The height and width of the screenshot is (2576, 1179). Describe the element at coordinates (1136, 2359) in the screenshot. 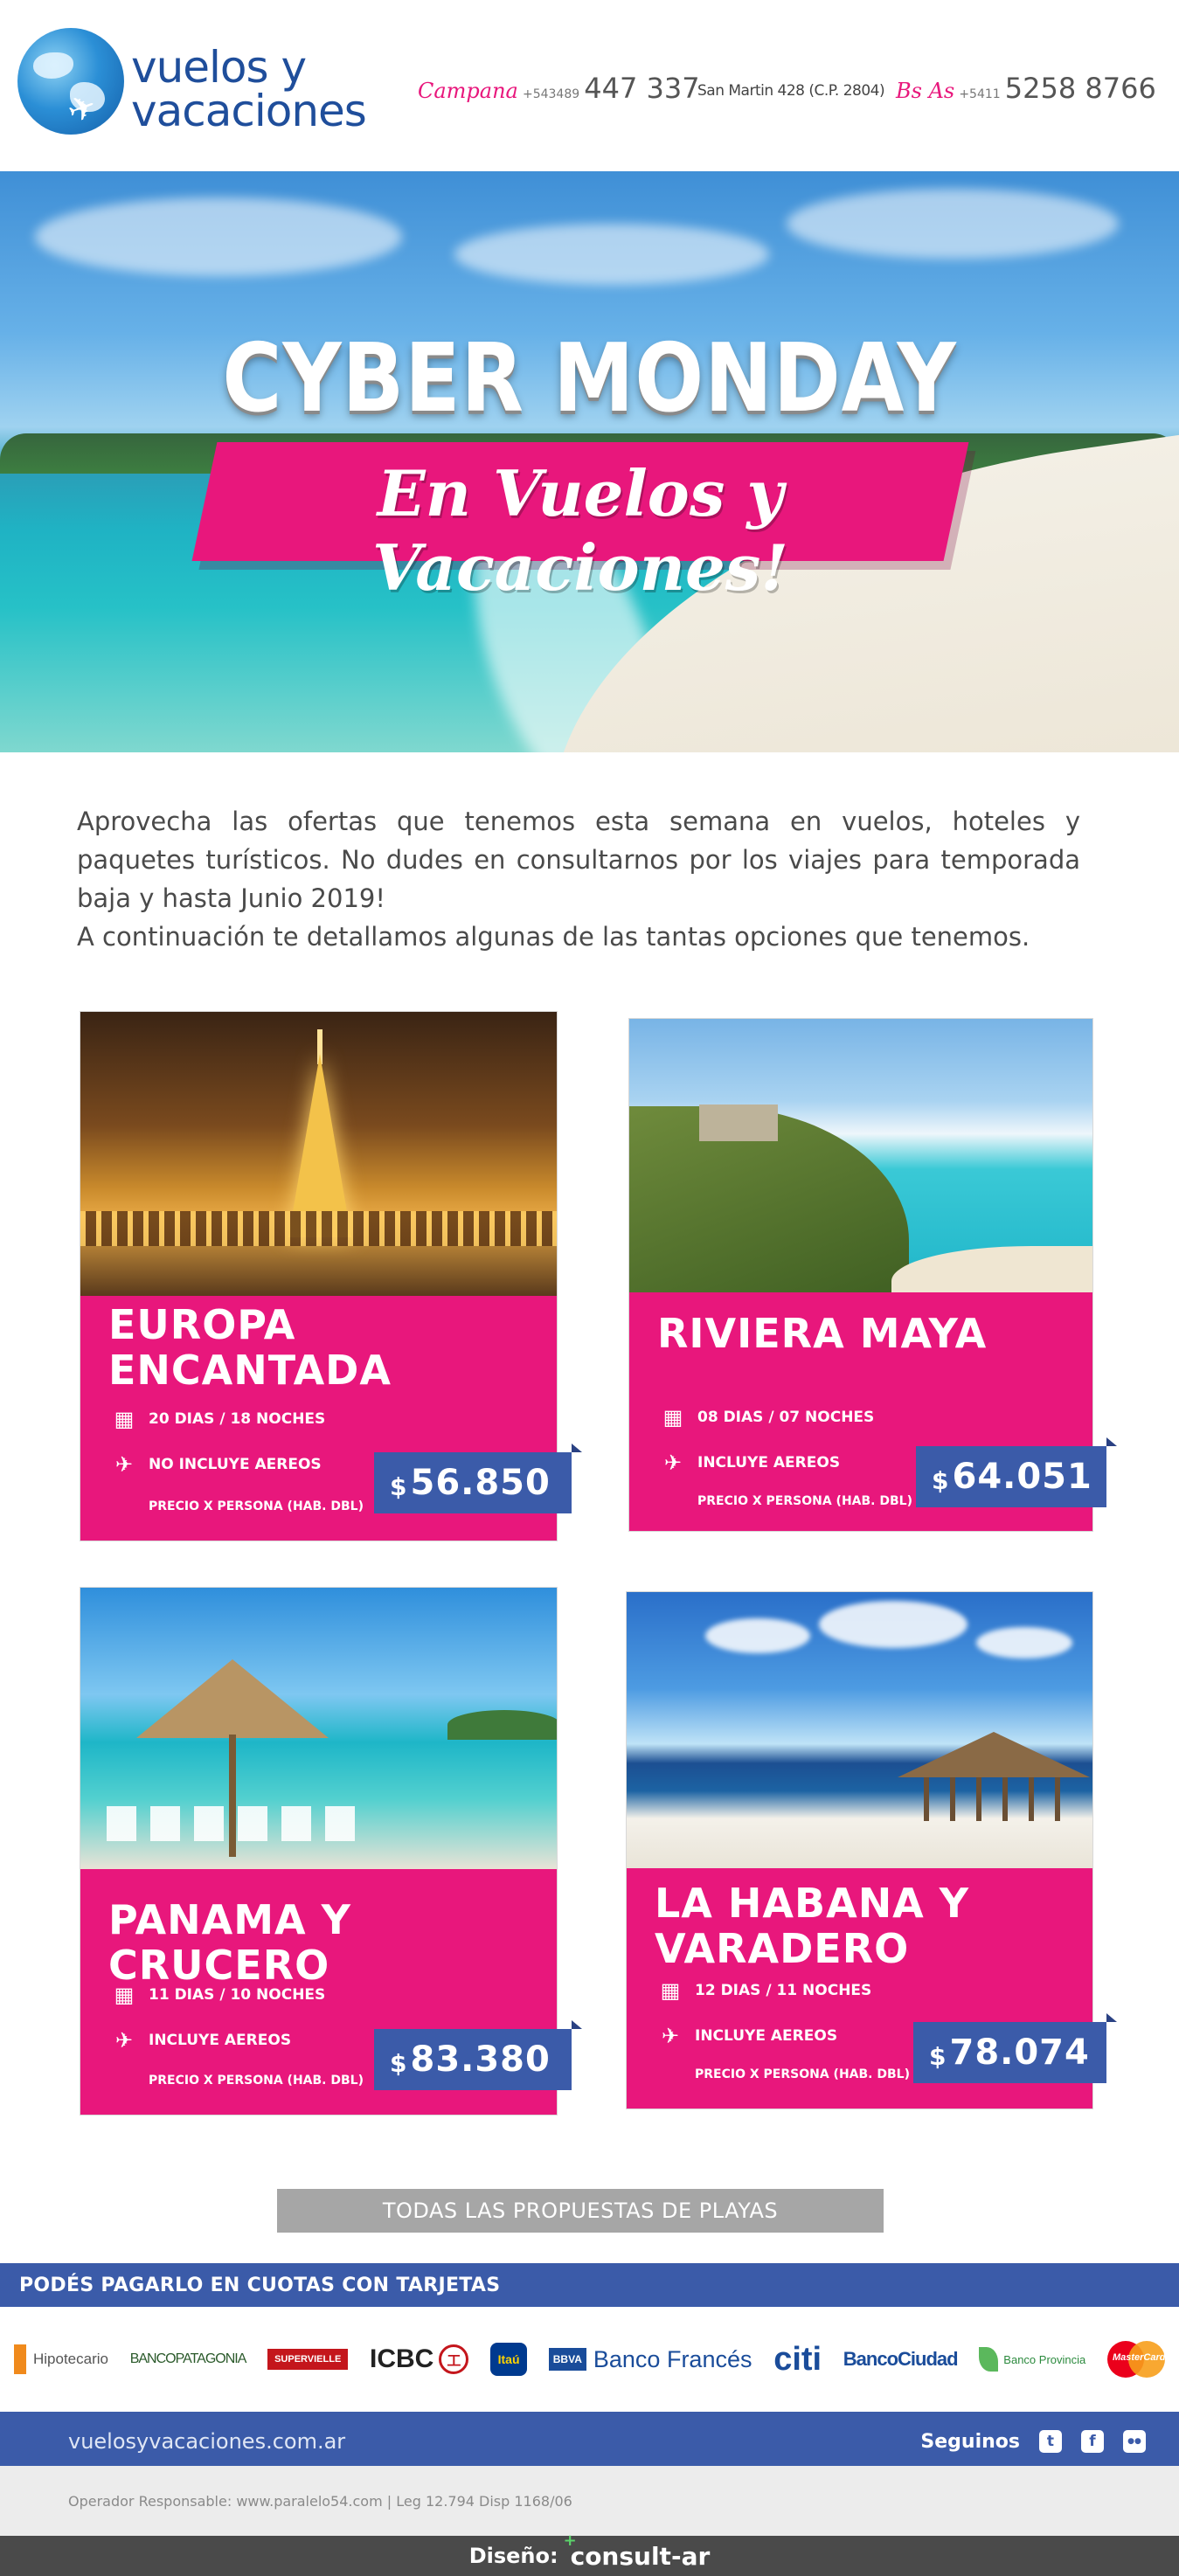

I see `mastercard-logo-icon: MasterCard` at that location.